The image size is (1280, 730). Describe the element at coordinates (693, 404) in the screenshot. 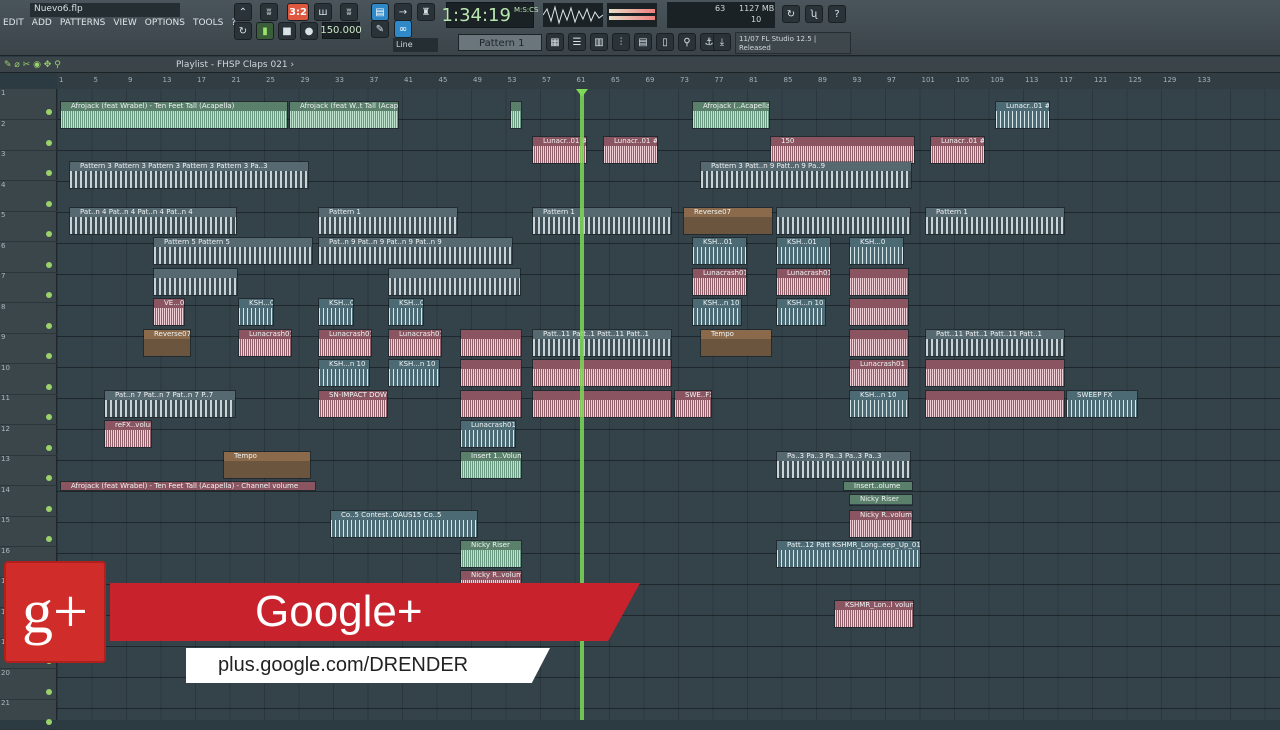

I see `playlist-clip: SWE..FX` at that location.